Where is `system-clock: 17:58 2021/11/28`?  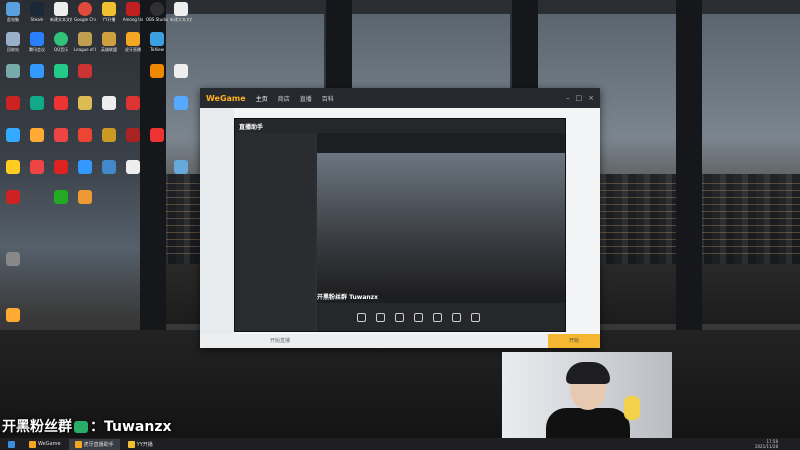
system-clock: 17:58 2021/11/28 is located at coordinates (776, 444).